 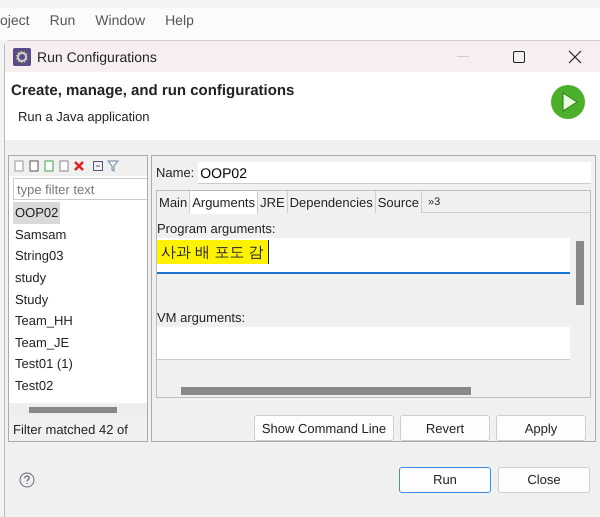 I want to click on collapse-icon, so click(x=98, y=166).